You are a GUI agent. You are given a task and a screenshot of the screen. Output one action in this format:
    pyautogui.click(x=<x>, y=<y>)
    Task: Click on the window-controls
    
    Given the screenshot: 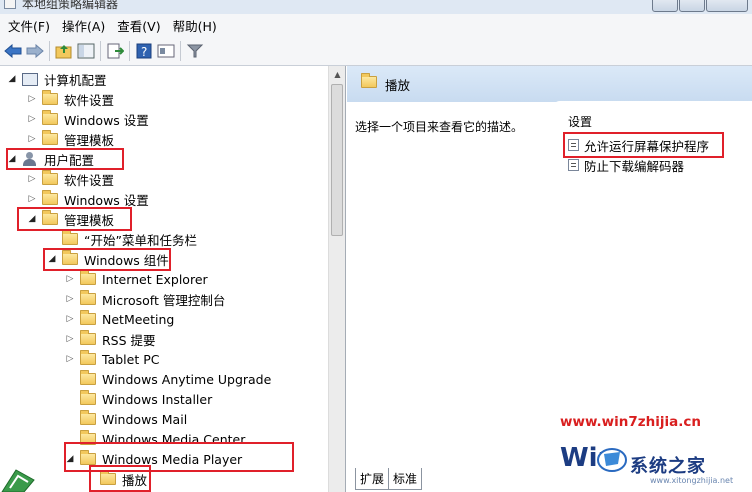 What is the action you would take?
    pyautogui.click(x=699, y=6)
    